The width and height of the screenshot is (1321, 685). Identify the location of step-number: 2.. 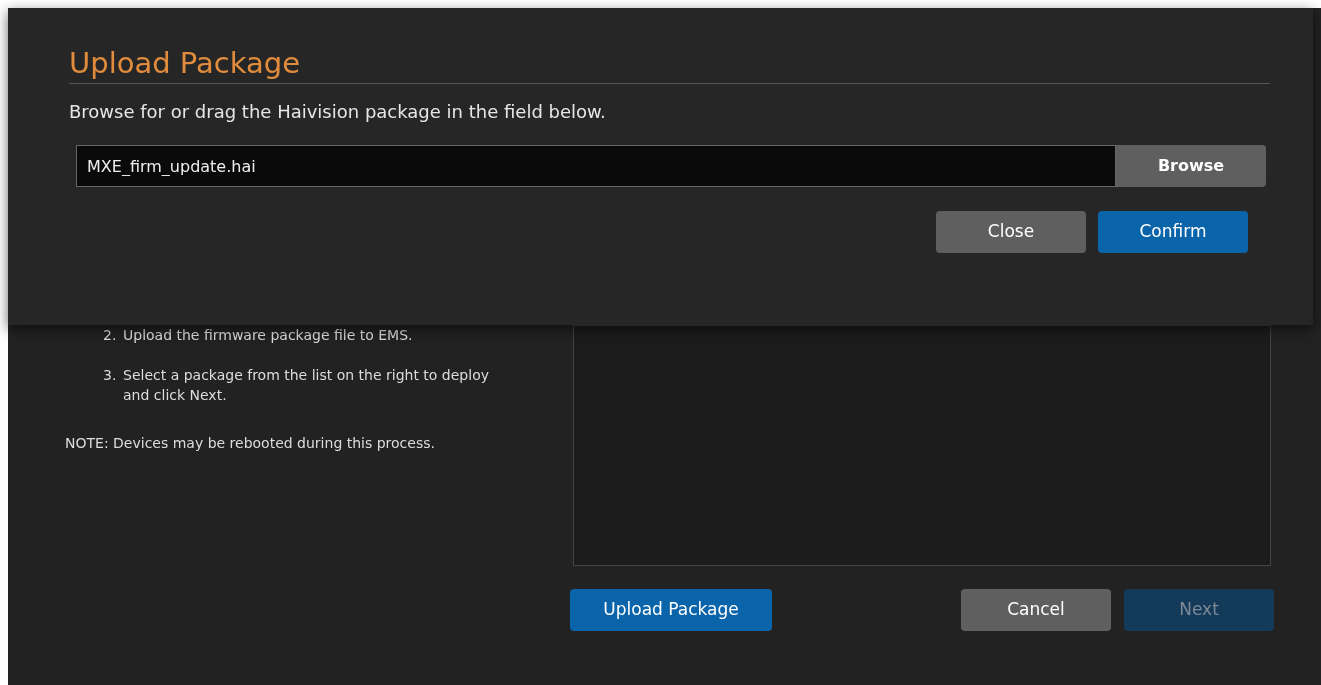
(110, 335).